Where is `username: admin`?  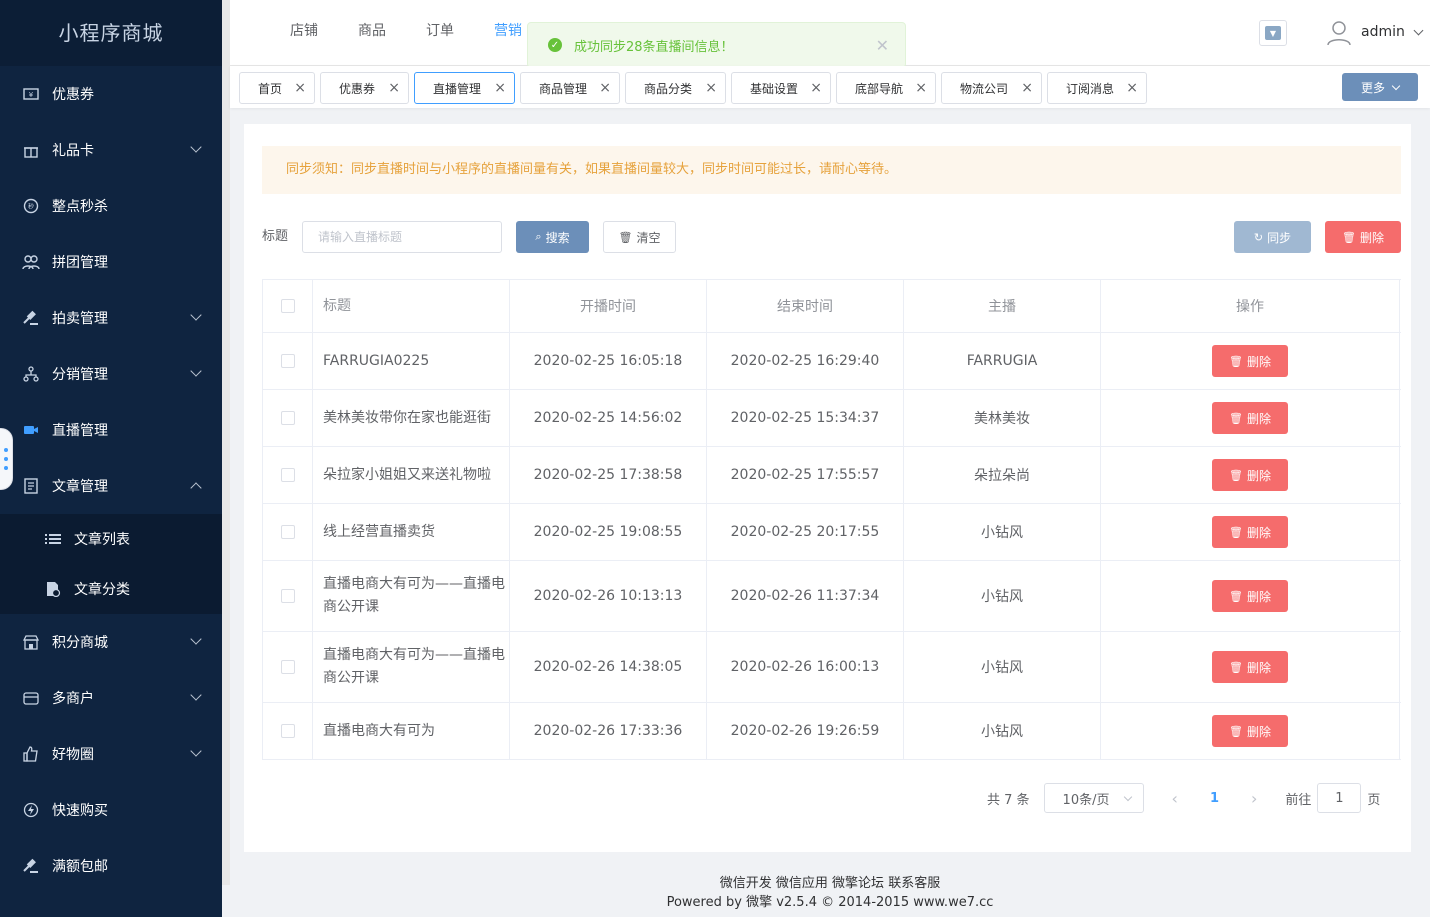
username: admin is located at coordinates (1383, 32).